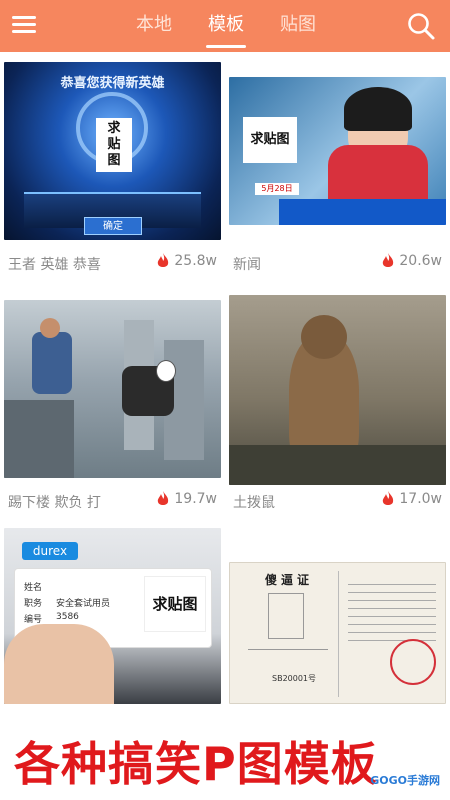 The image size is (450, 800). What do you see at coordinates (420, 261) in the screenshot?
I see `heat-value: 20.6w` at bounding box center [420, 261].